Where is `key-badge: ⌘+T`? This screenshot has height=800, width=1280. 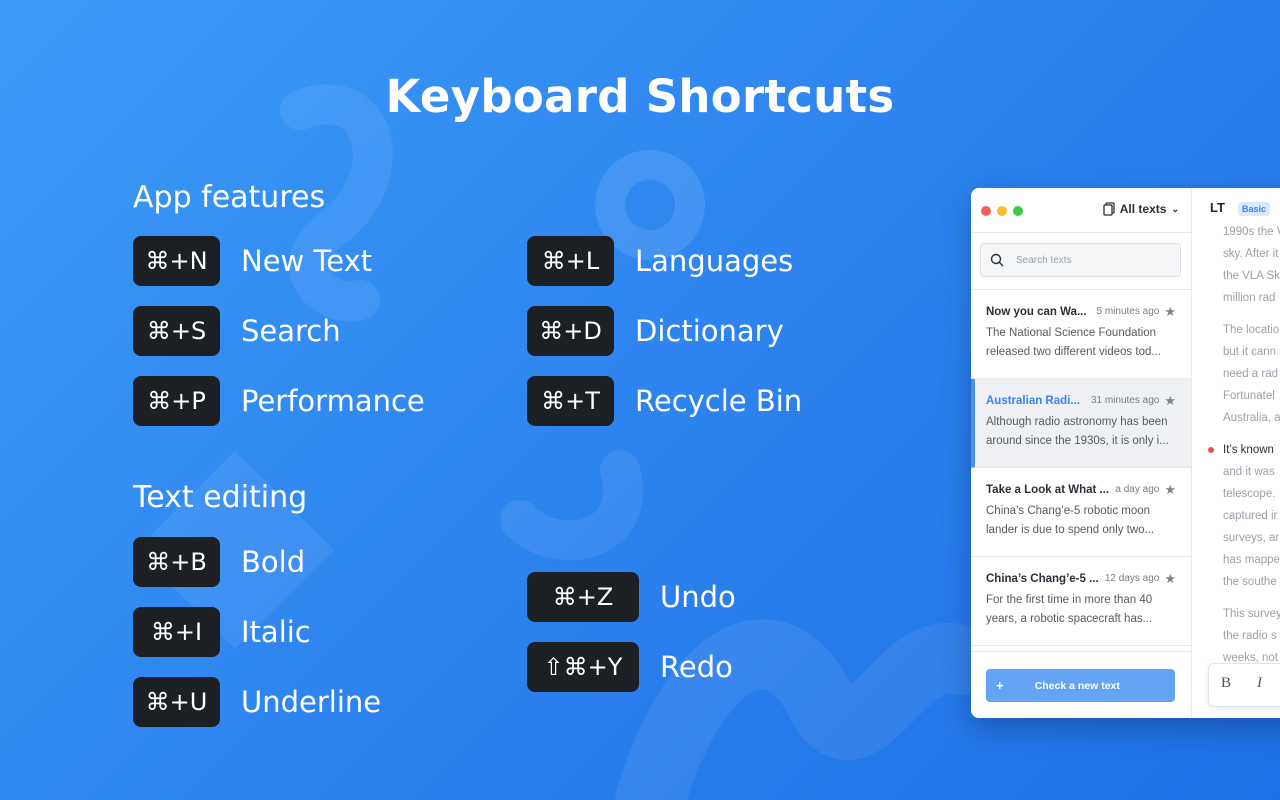 key-badge: ⌘+T is located at coordinates (570, 401).